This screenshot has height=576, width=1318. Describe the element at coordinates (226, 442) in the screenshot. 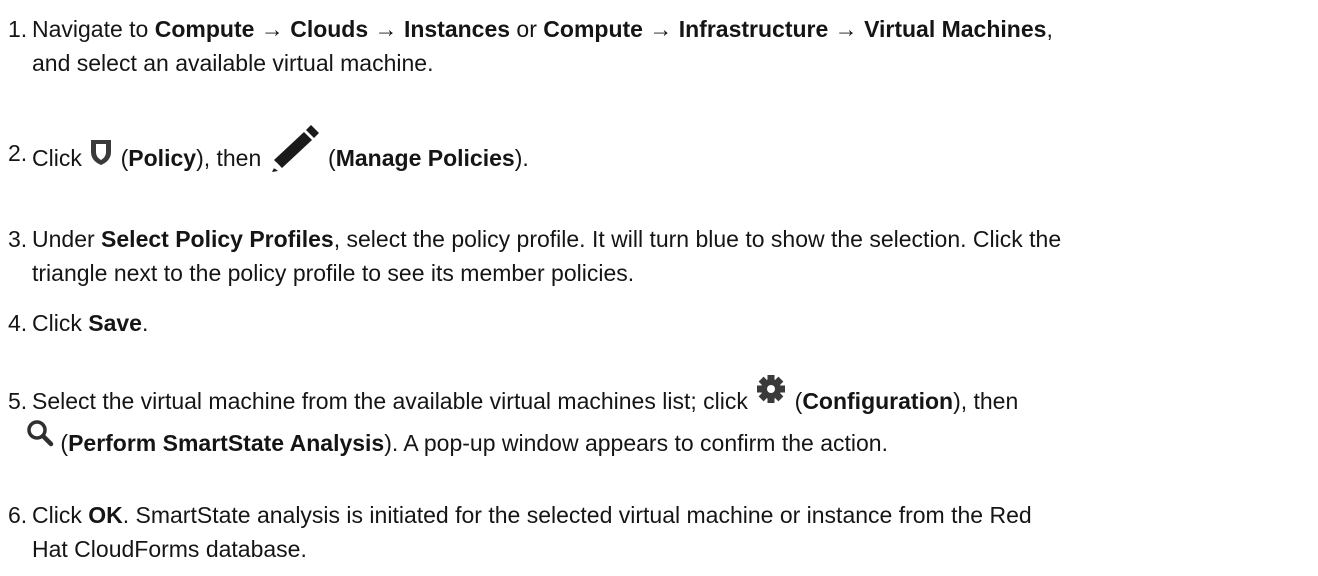

I see `perform-smartstate-analysis-label: Perform SmartState Analysis` at that location.